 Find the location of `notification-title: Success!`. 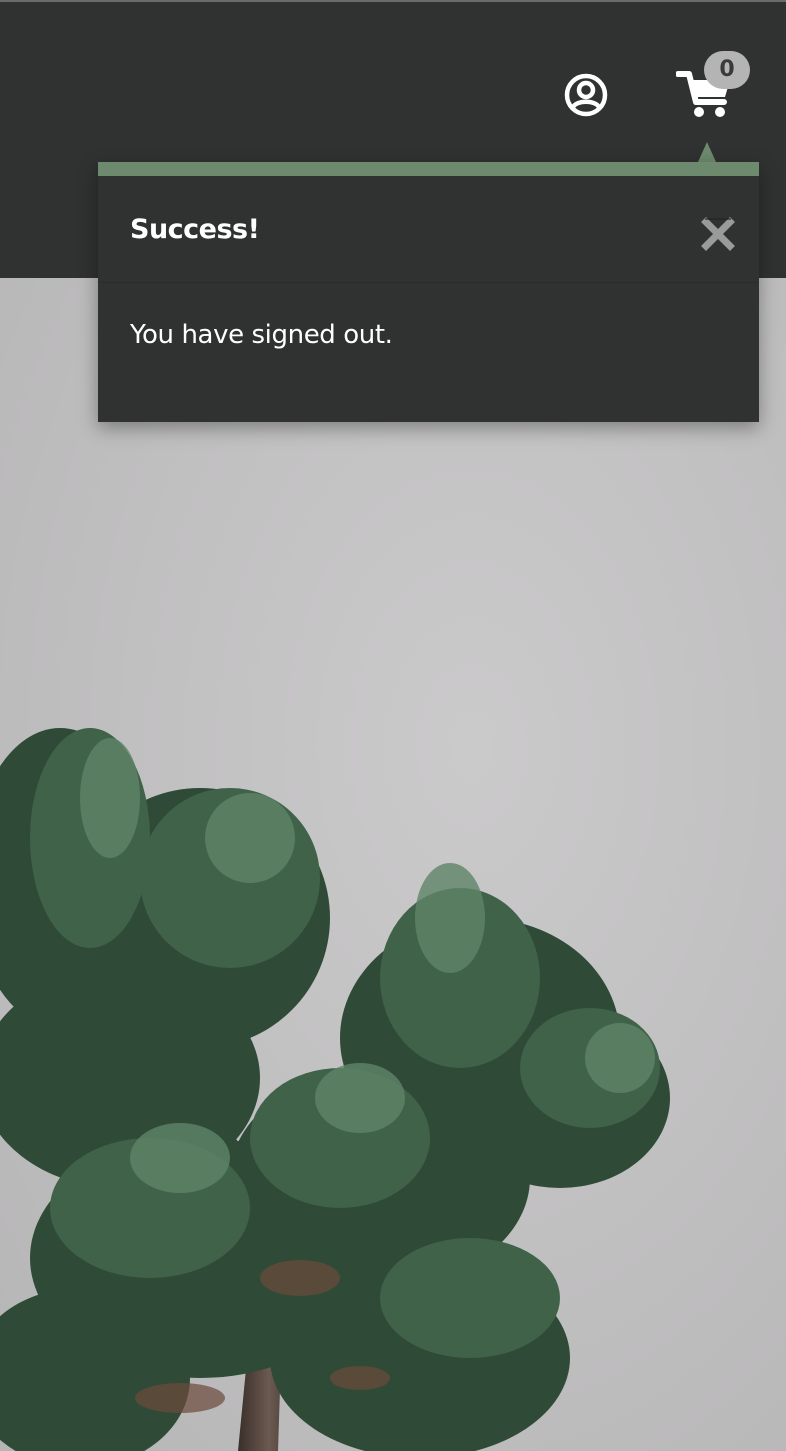

notification-title: Success! is located at coordinates (195, 229).